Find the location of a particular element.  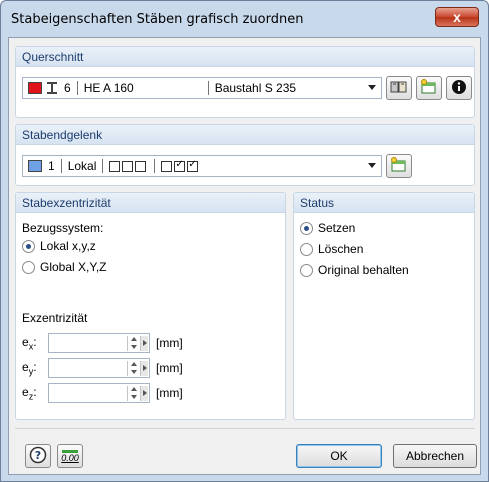

radio-original-label: Original behalten is located at coordinates (363, 270).